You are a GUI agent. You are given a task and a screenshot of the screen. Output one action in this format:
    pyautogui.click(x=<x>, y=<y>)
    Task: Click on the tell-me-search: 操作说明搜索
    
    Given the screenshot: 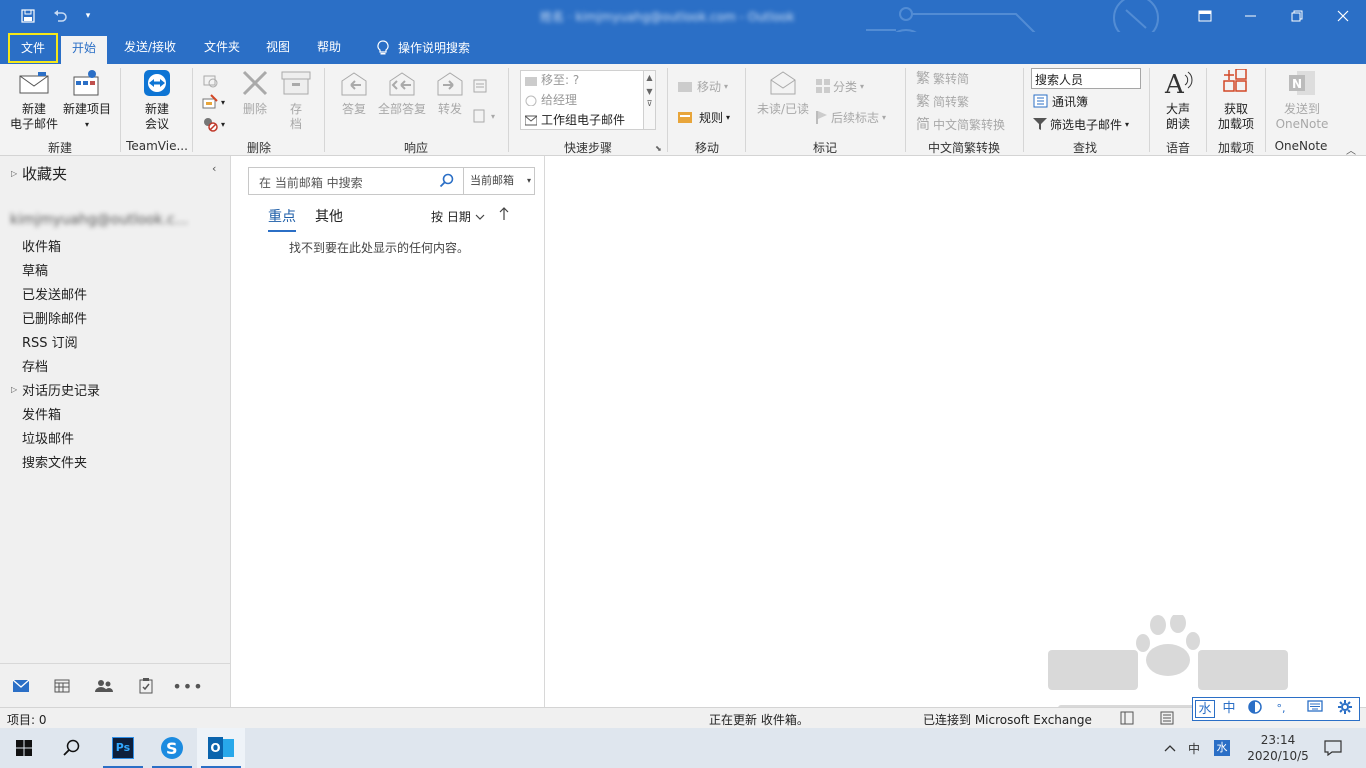 What is the action you would take?
    pyautogui.click(x=423, y=48)
    